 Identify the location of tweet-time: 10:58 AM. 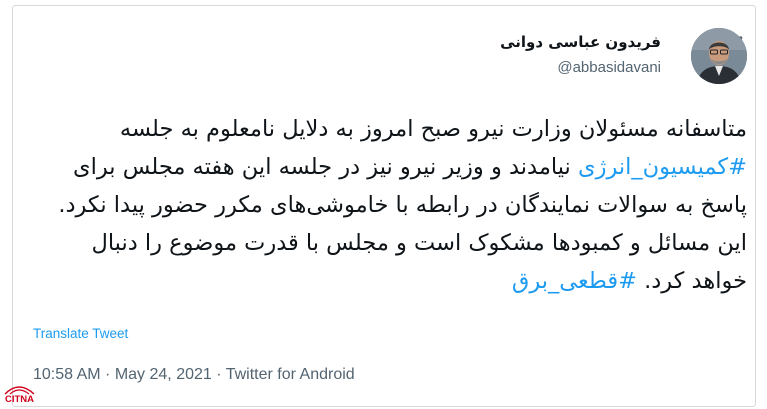
(67, 374).